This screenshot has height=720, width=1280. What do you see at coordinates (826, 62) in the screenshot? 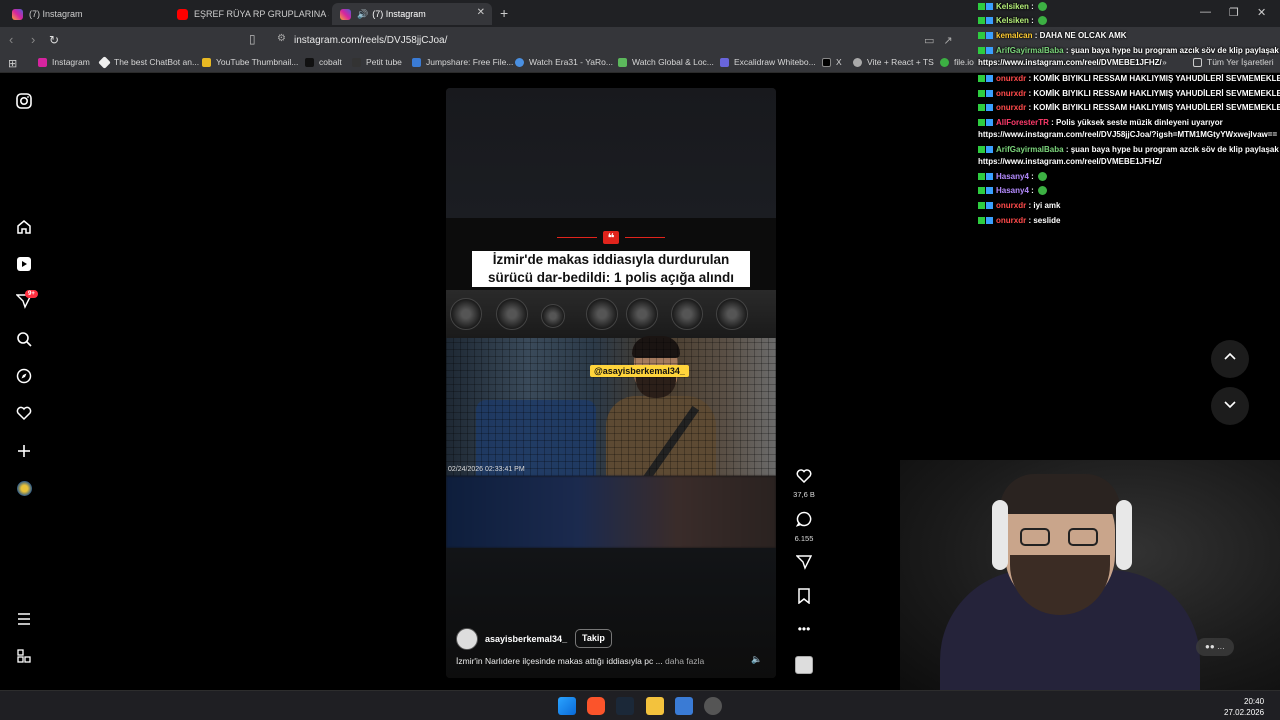
I see `x-icon` at bounding box center [826, 62].